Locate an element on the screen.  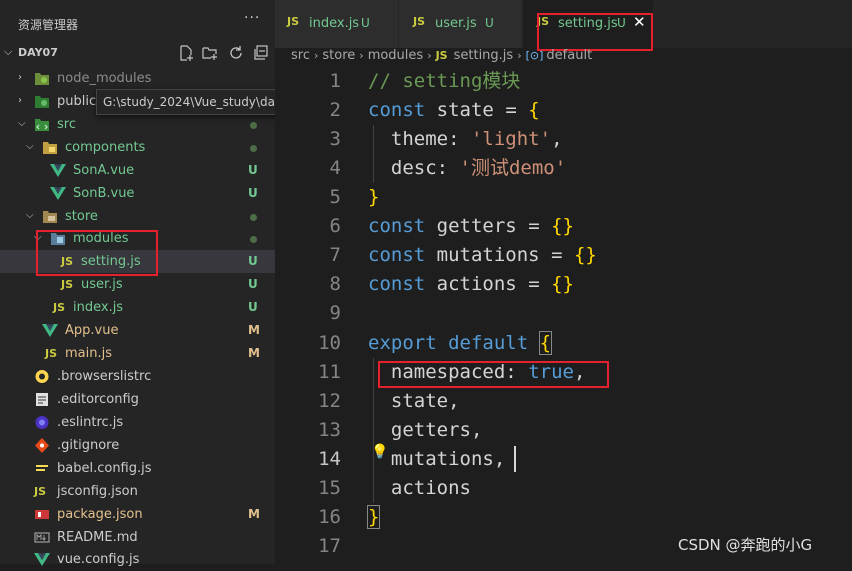
tree-item-jsconfig: JS jsconfig.json is located at coordinates (137, 491).